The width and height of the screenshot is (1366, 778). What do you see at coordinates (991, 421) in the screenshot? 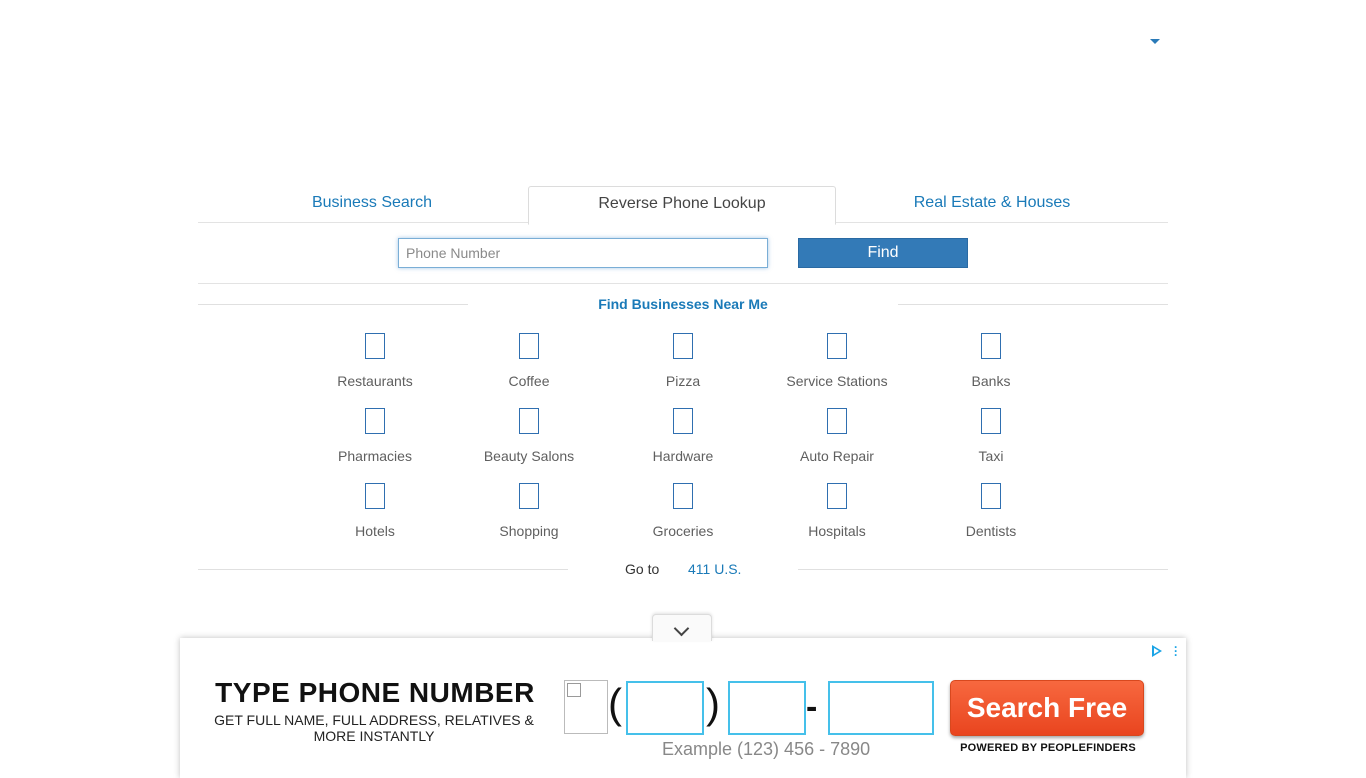
I see `taxi-icon` at bounding box center [991, 421].